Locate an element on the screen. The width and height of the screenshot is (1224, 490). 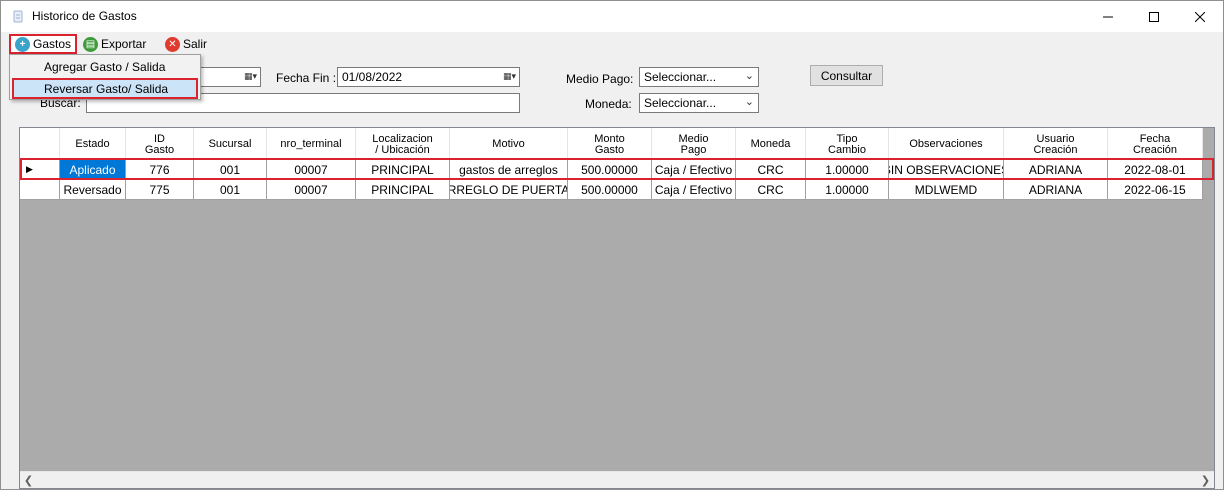
minimize-button is located at coordinates (1108, 16).